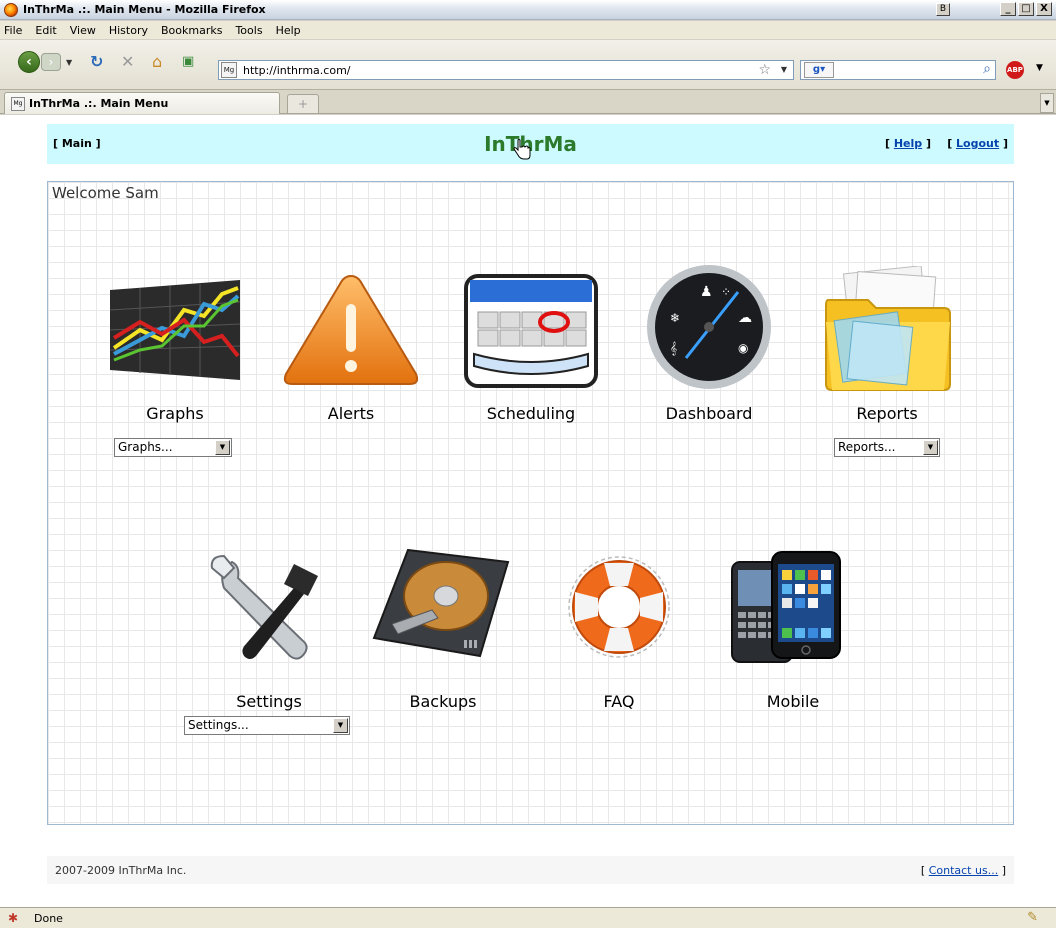  I want to click on window-controls: _ □ X, so click(1026, 9).